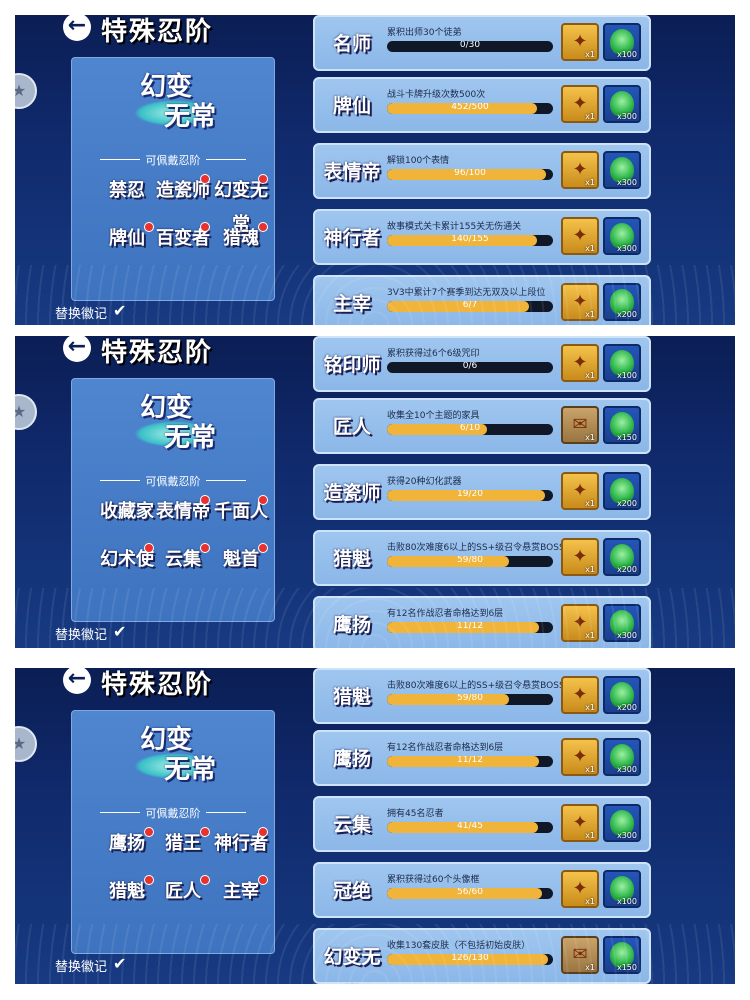 Image resolution: width=750 pixels, height=1000 pixels. Describe the element at coordinates (470, 958) in the screenshot. I see `progress-text: 126/130` at that location.